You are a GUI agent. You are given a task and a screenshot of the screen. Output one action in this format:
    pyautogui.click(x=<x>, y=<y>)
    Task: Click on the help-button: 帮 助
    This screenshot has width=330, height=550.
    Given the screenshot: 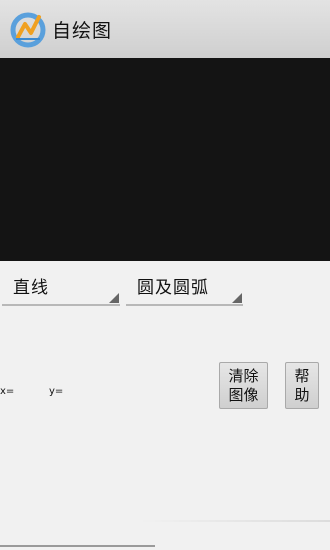 What is the action you would take?
    pyautogui.click(x=302, y=385)
    